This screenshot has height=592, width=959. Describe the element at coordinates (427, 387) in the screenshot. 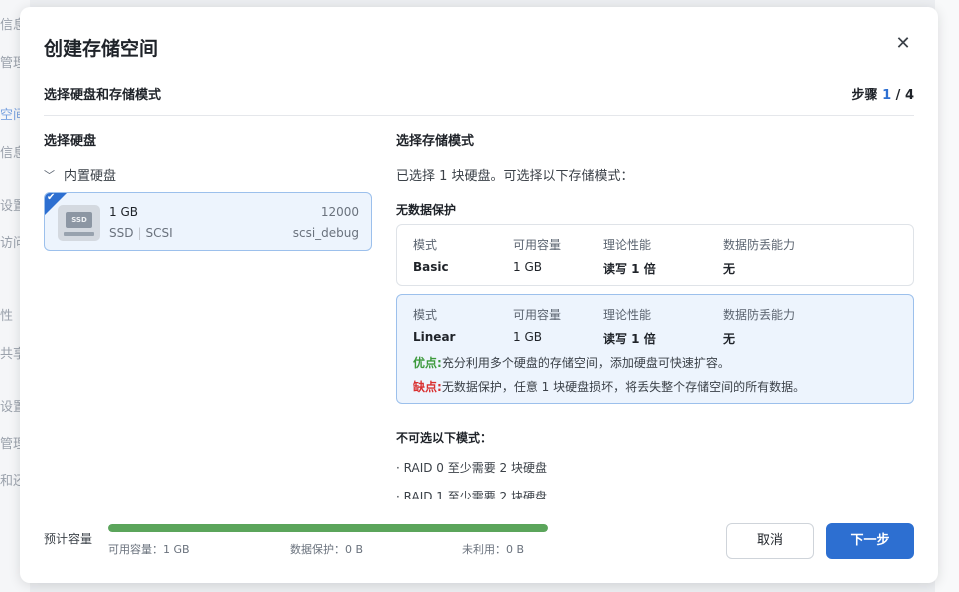

I see `cons-label: 缺点:` at that location.